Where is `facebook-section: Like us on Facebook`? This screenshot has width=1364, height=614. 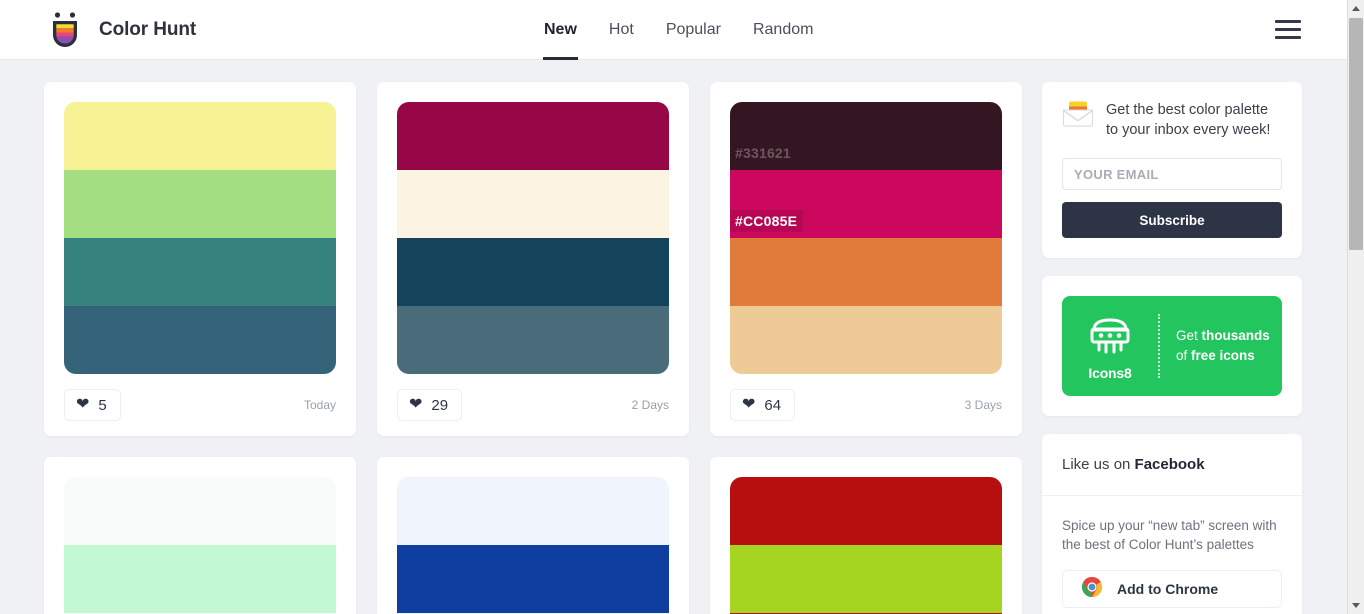 facebook-section: Like us on Facebook is located at coordinates (1172, 464).